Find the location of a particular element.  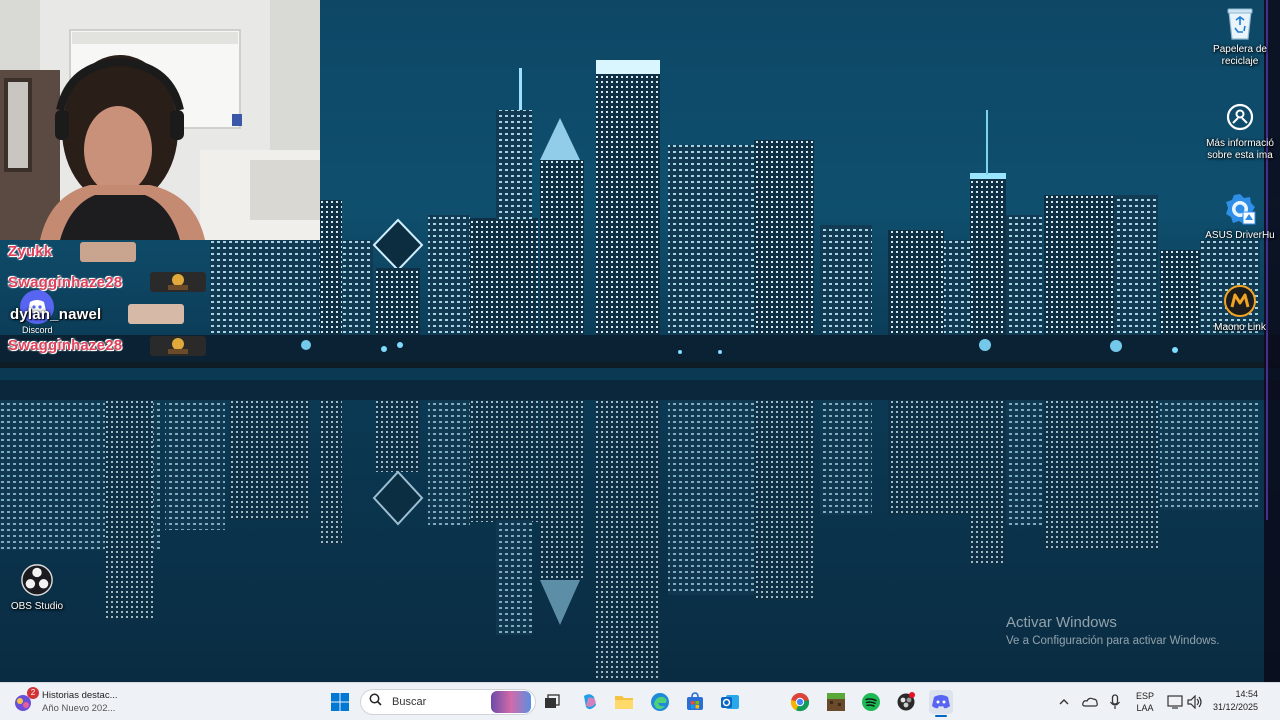

asus-driverhub-icon is located at coordinates (1240, 209).